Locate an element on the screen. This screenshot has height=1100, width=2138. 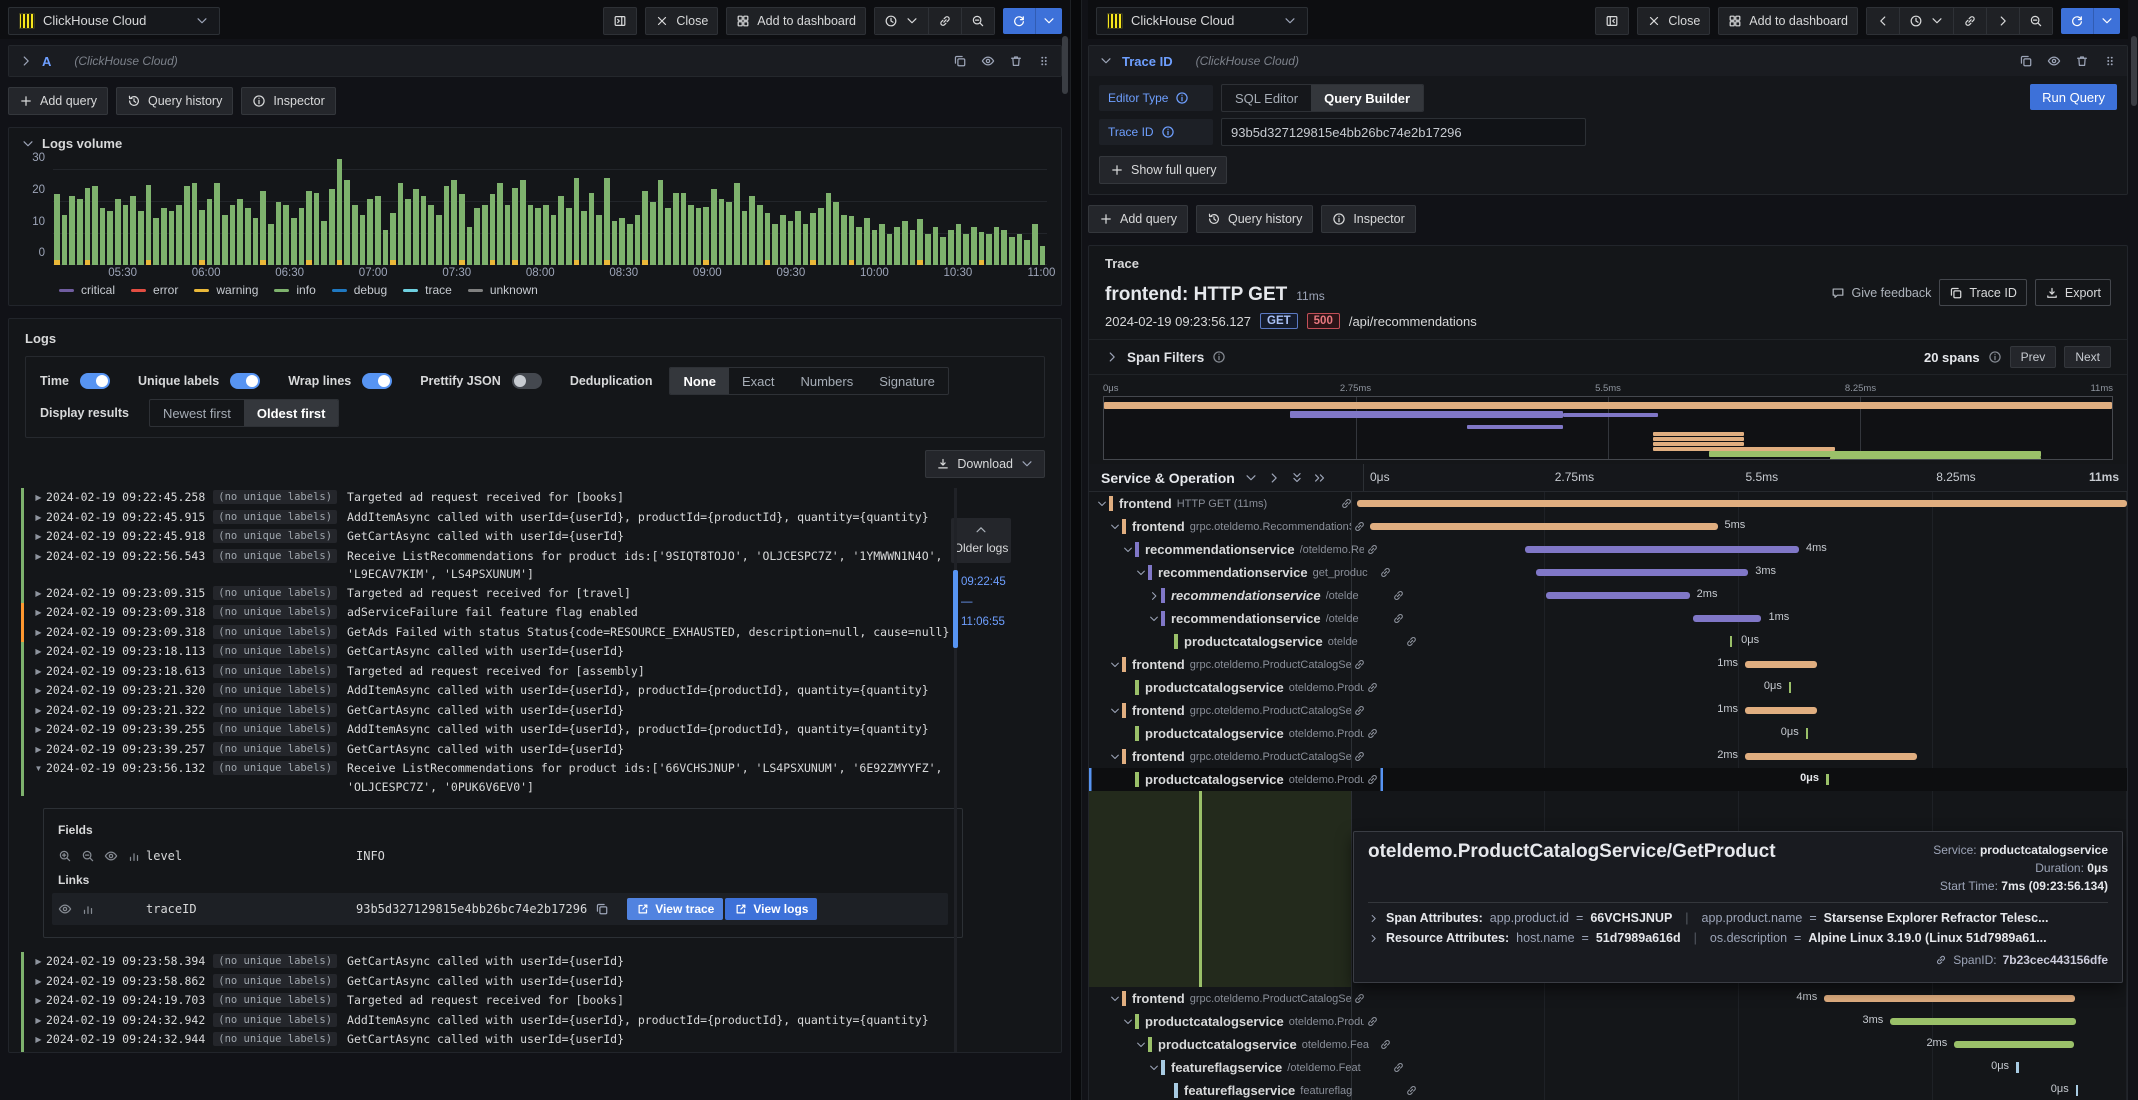
toggle-field-icon is located at coordinates (65, 909).